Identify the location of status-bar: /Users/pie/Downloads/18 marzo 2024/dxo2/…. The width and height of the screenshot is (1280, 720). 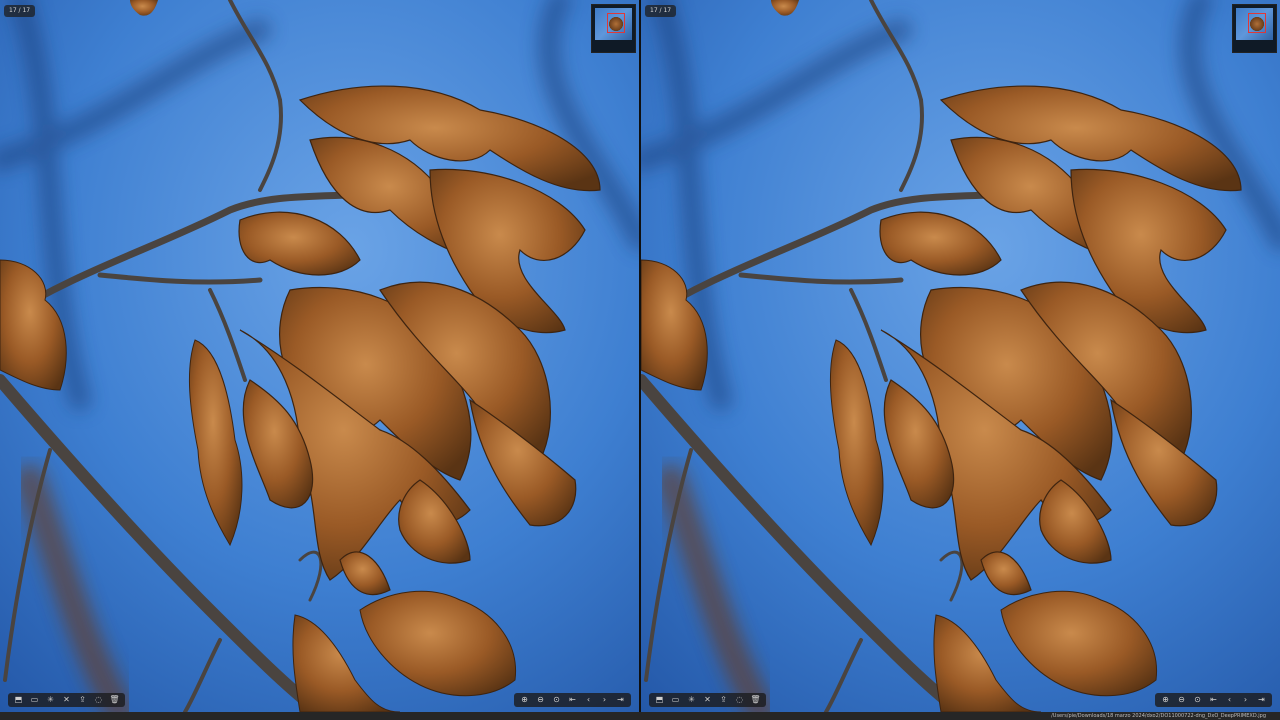
(640, 716).